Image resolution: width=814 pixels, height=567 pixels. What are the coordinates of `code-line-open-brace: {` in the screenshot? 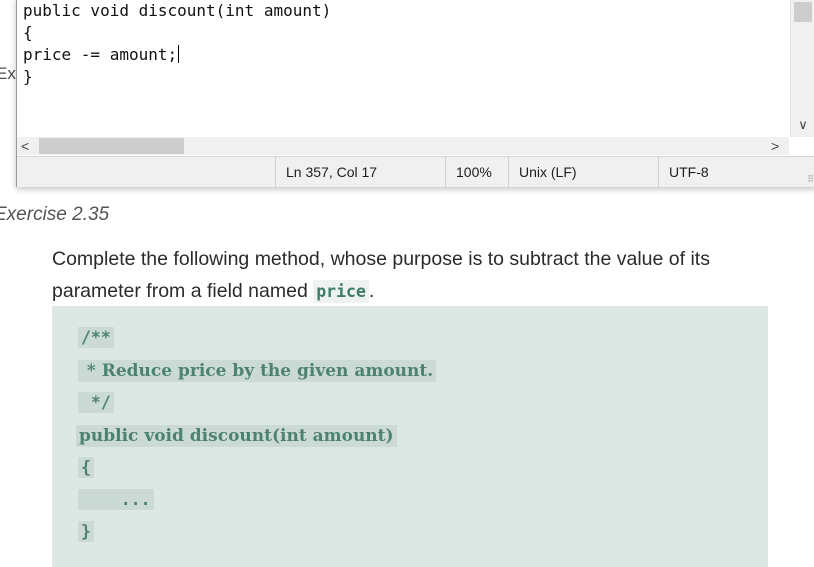 It's located at (86, 467).